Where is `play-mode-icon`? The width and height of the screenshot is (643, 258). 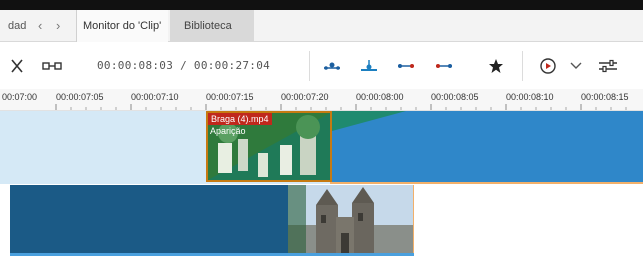 play-mode-icon is located at coordinates (548, 66).